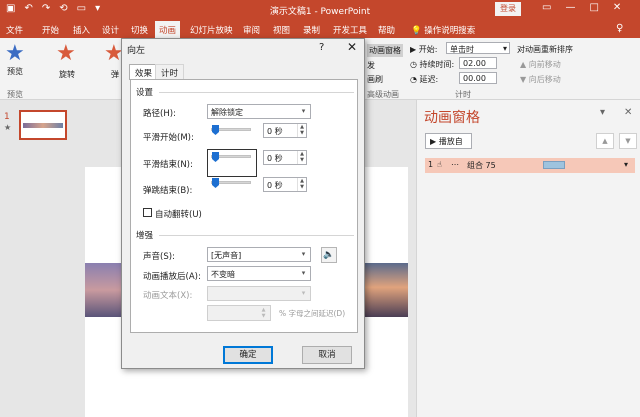 This screenshot has height=417, width=640. Describe the element at coordinates (312, 313) in the screenshot. I see `letter-delay-label: % 字母之间延迟(D)` at that location.